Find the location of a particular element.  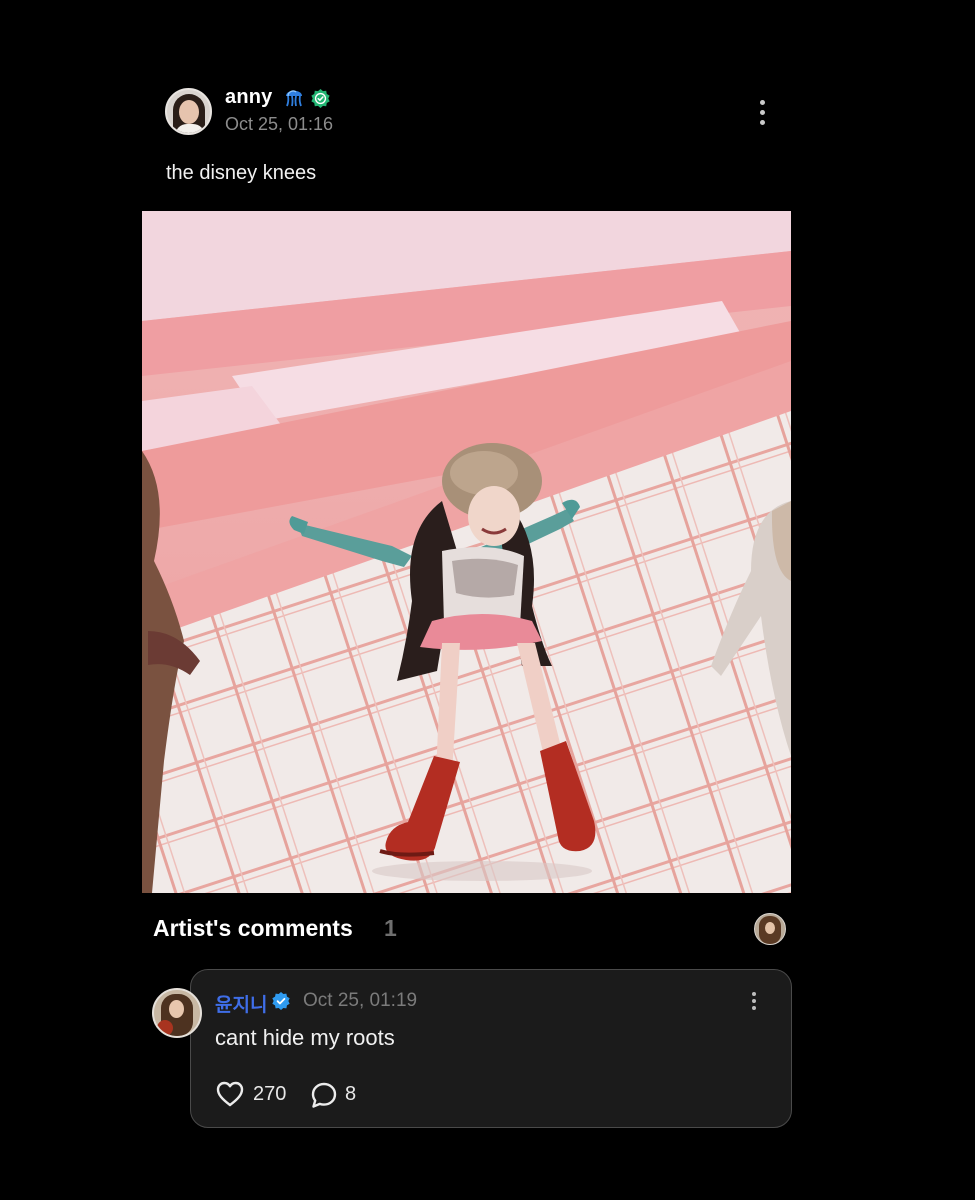

comment-more-options-button is located at coordinates (754, 1003).